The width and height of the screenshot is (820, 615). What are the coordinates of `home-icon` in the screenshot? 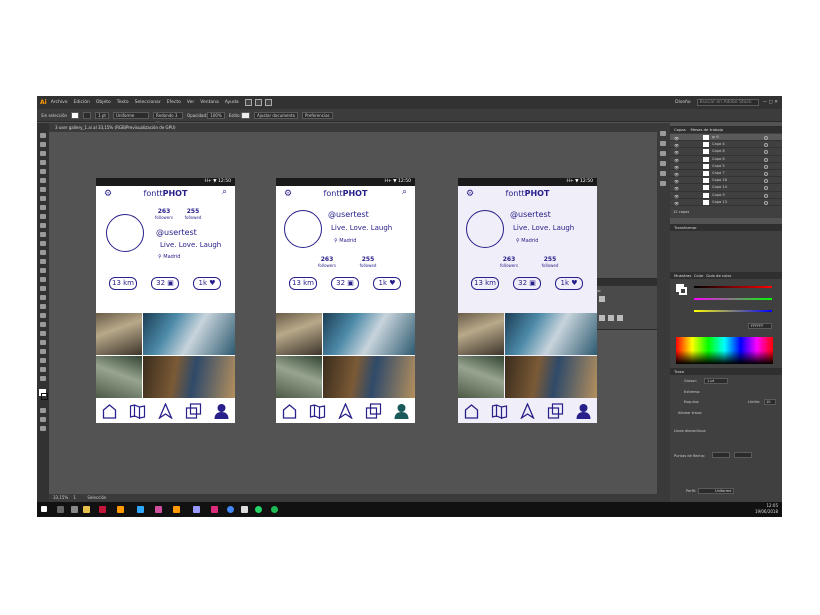 It's located at (289, 411).